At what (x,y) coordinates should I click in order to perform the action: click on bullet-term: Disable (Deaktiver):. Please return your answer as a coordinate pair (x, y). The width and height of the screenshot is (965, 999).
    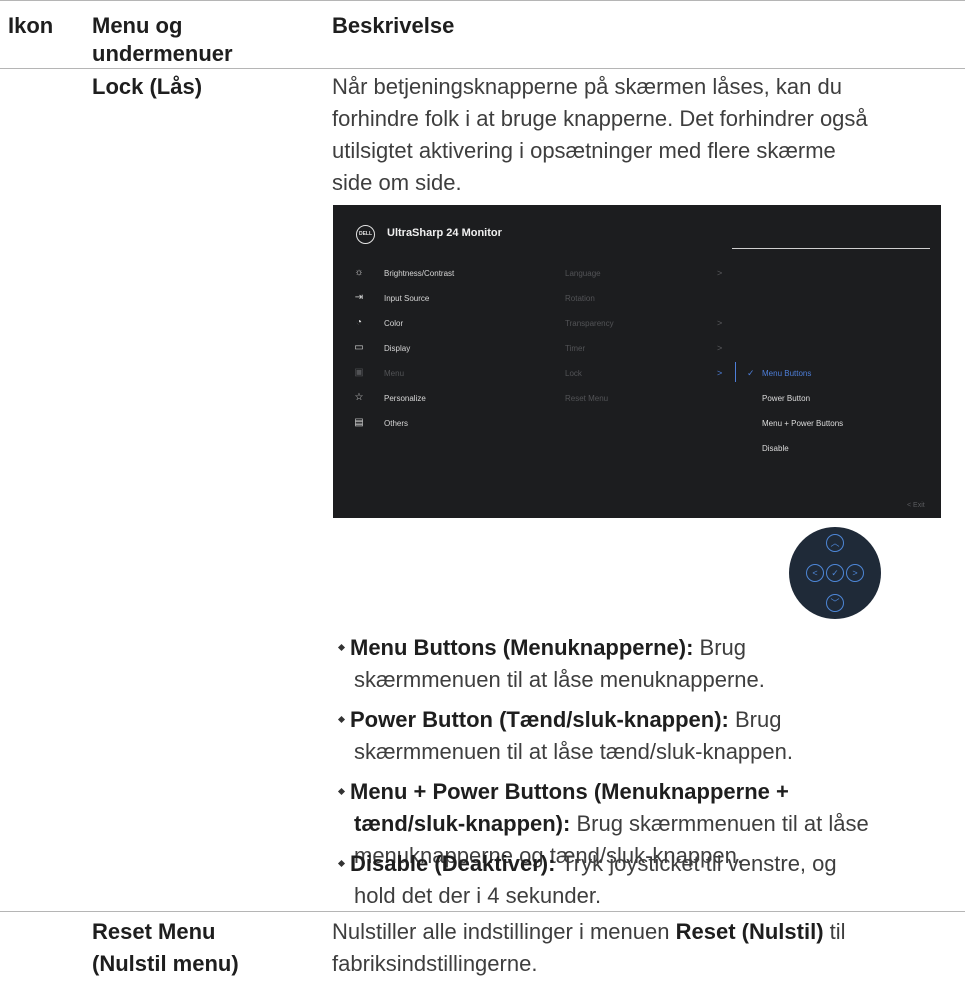
    Looking at the image, I should click on (453, 863).